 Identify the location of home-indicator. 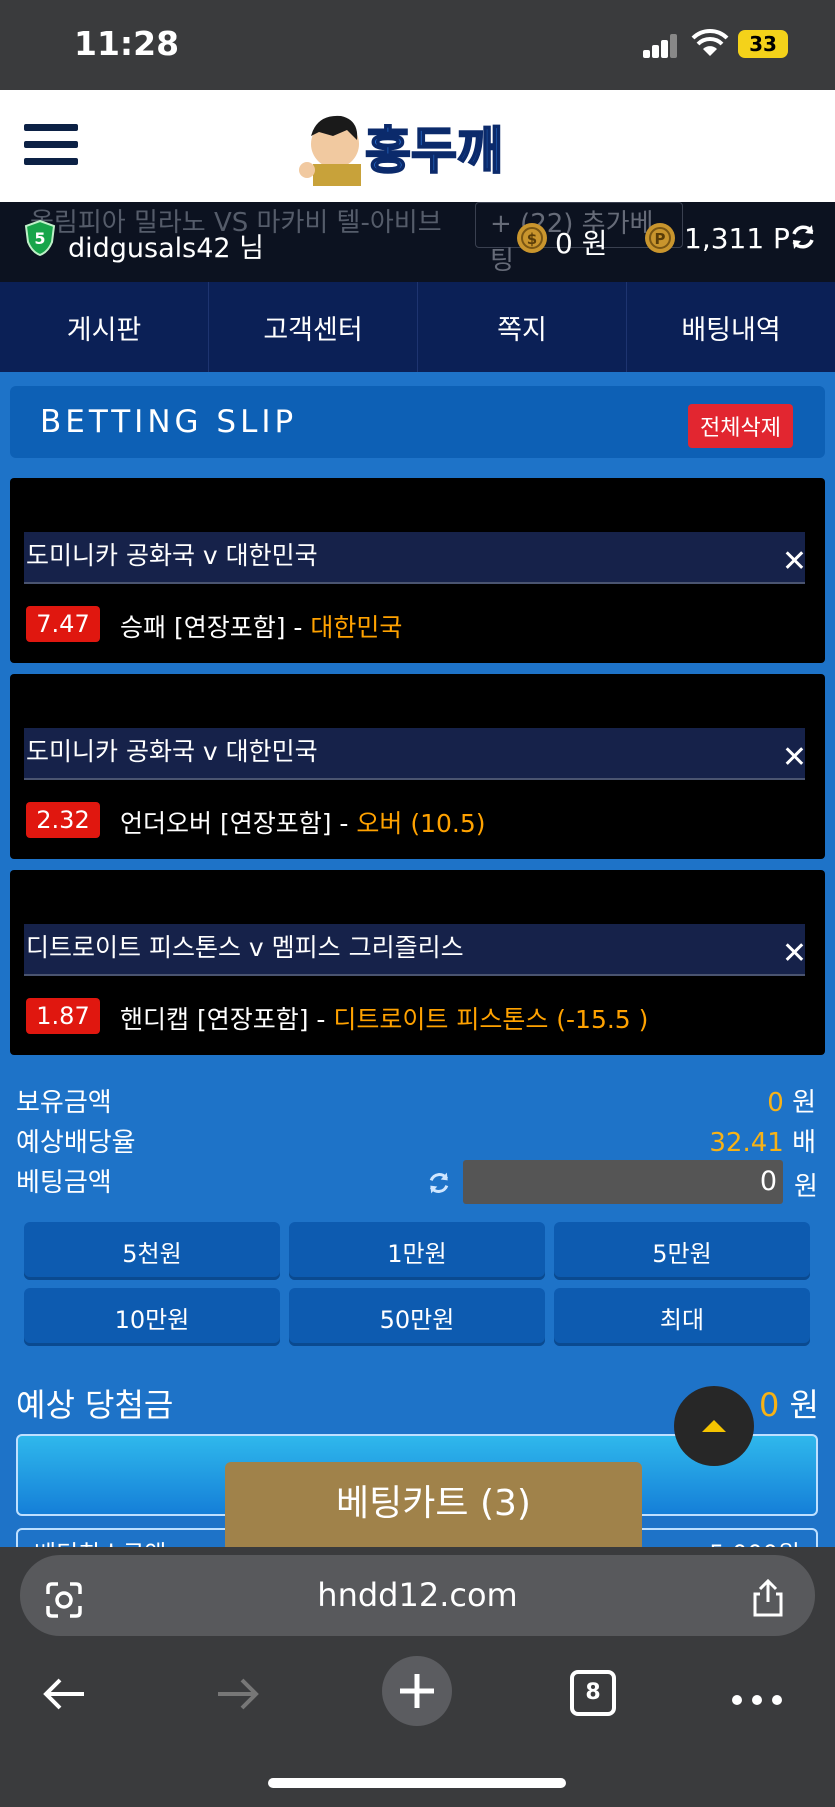
(417, 1783).